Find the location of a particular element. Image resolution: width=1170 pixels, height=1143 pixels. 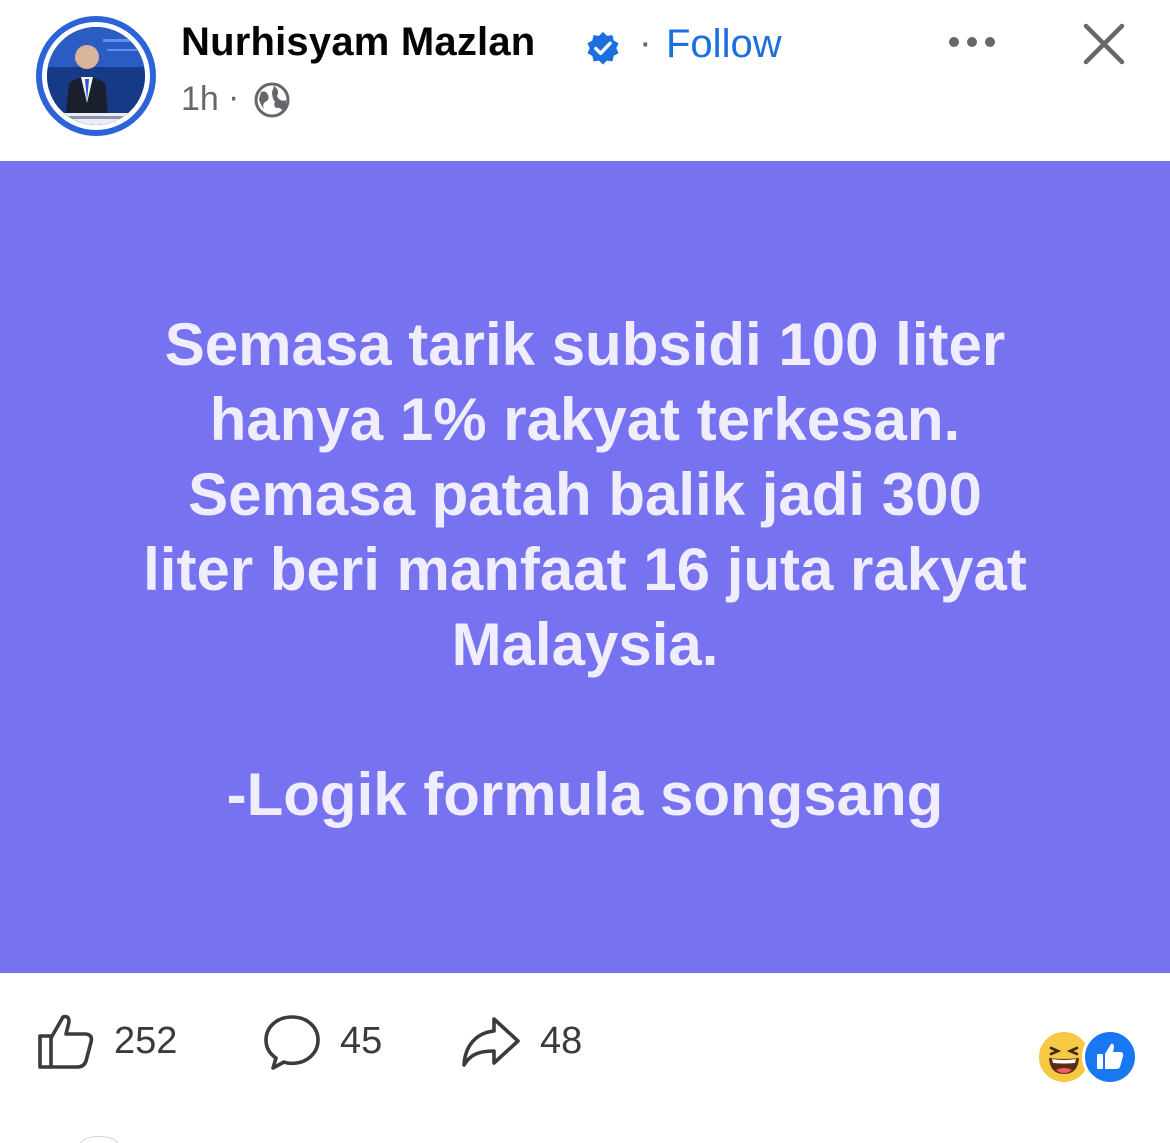

close-icon is located at coordinates (1104, 44).